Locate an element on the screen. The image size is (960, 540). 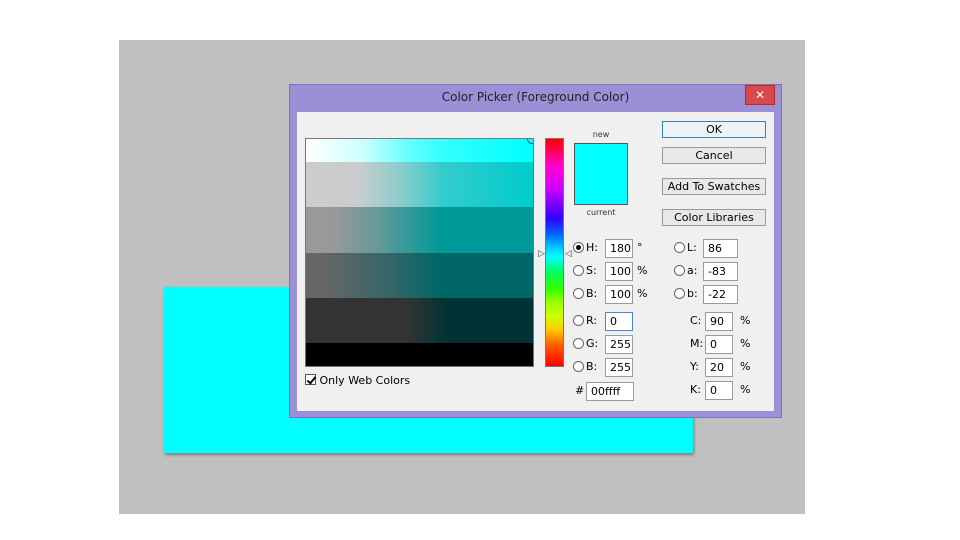
red-input: 0 is located at coordinates (619, 321).